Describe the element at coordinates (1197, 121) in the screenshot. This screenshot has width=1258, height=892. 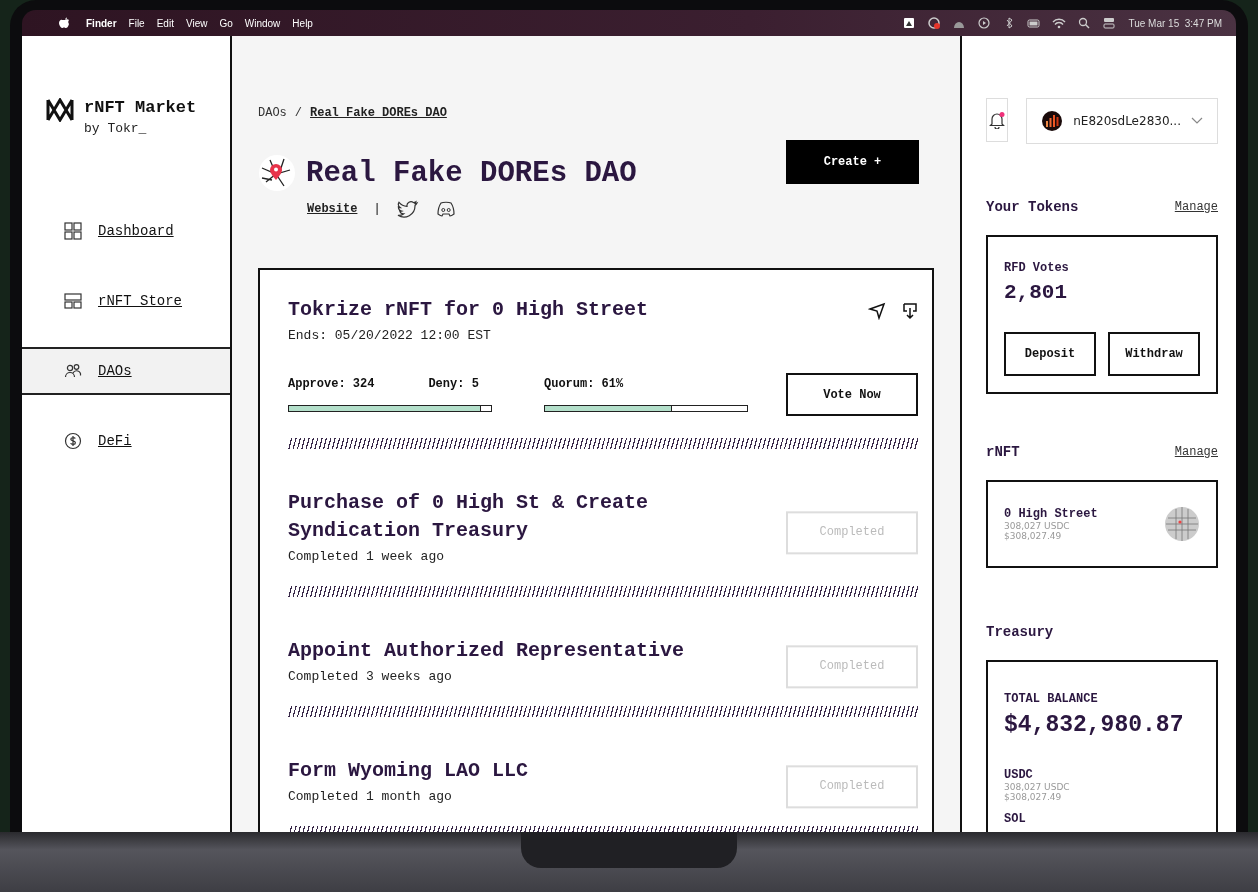
I see `chevron-down-icon` at that location.